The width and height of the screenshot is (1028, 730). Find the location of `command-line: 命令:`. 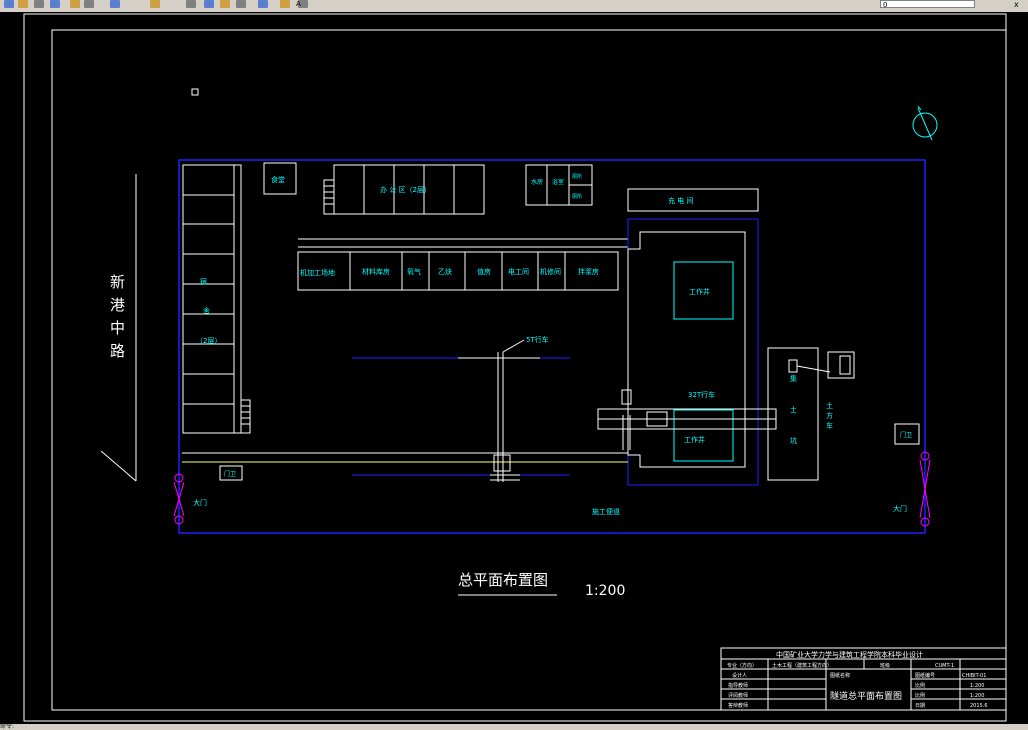

command-line: 命令: is located at coordinates (514, 727).